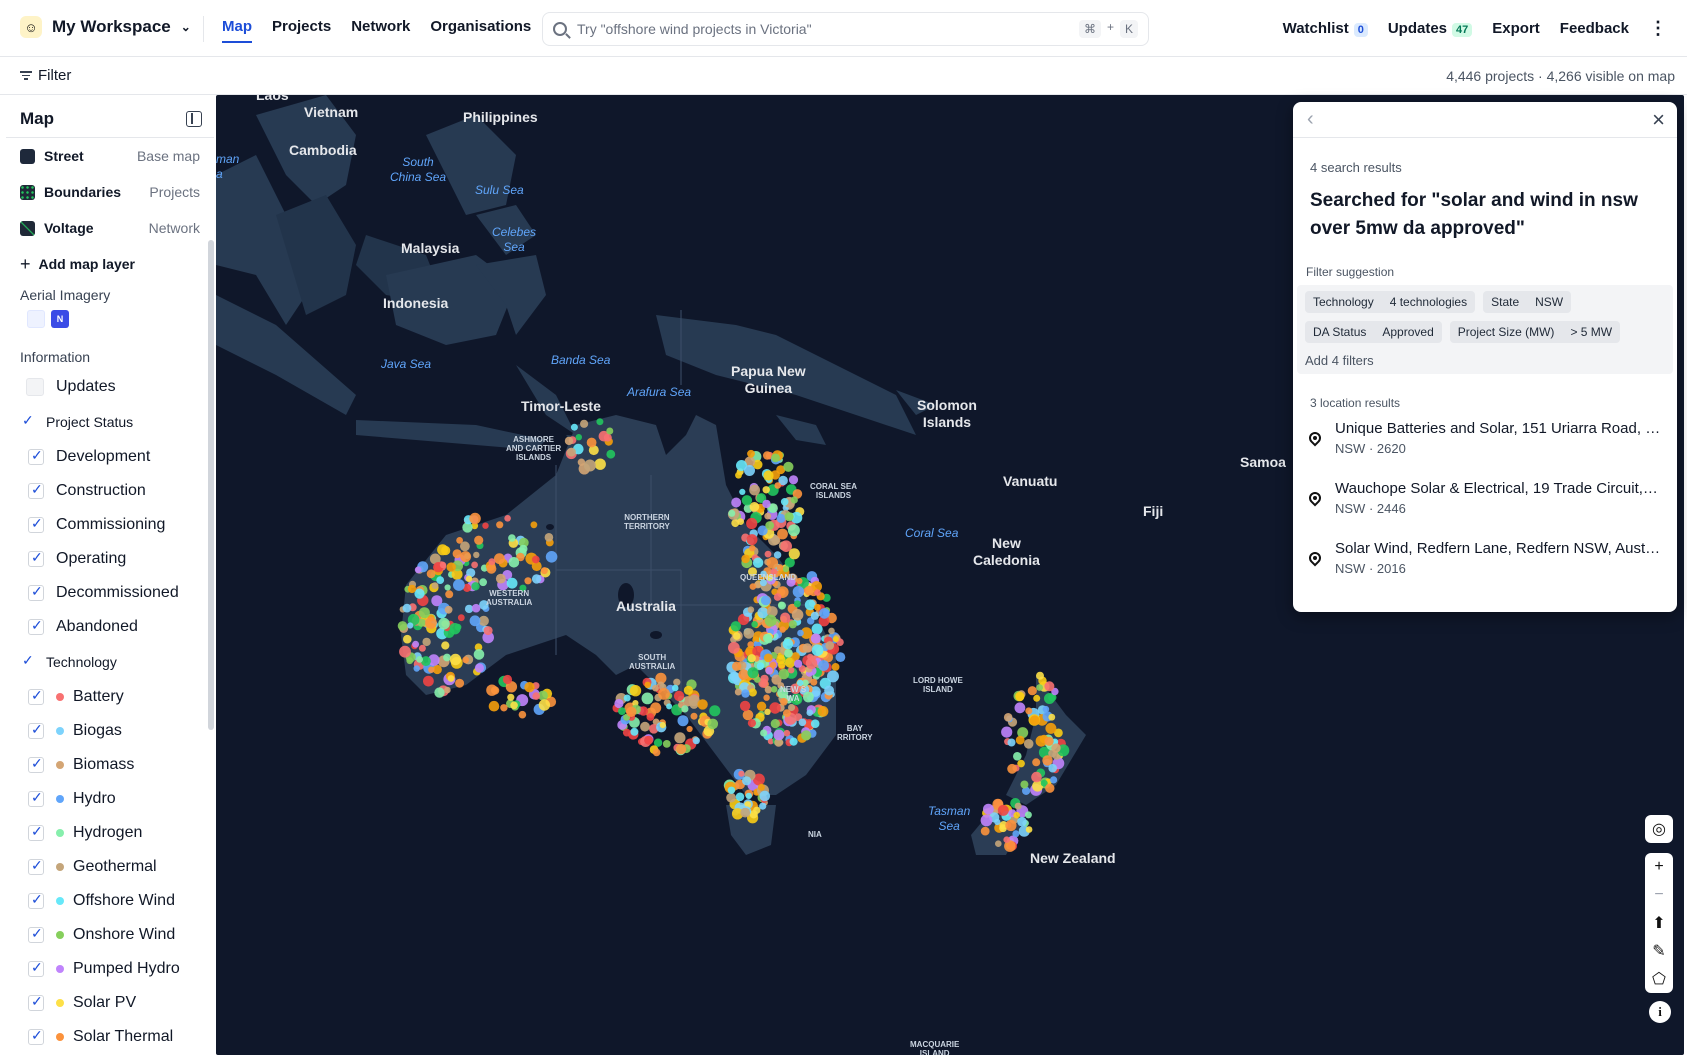  What do you see at coordinates (1430, 28) in the screenshot?
I see `updates-link: Updates 47` at bounding box center [1430, 28].